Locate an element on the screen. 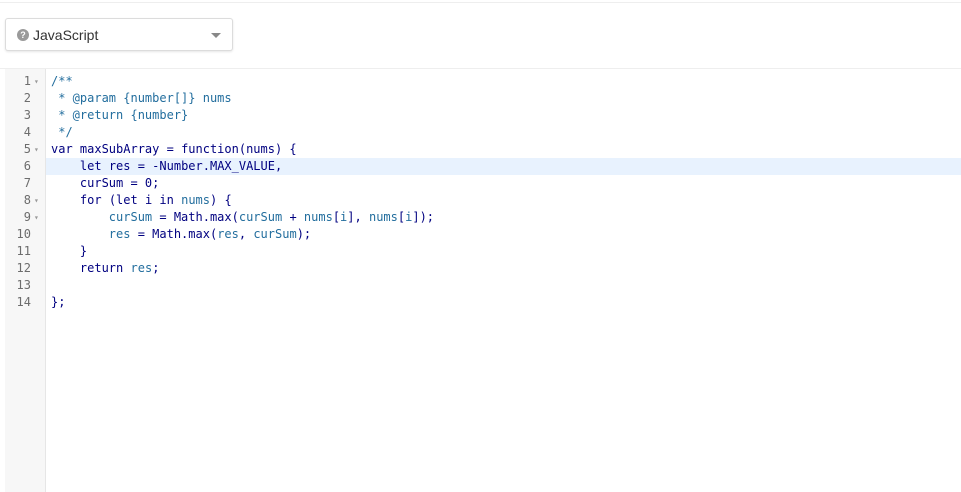 The height and width of the screenshot is (492, 961). code-token: }; is located at coordinates (58, 302).